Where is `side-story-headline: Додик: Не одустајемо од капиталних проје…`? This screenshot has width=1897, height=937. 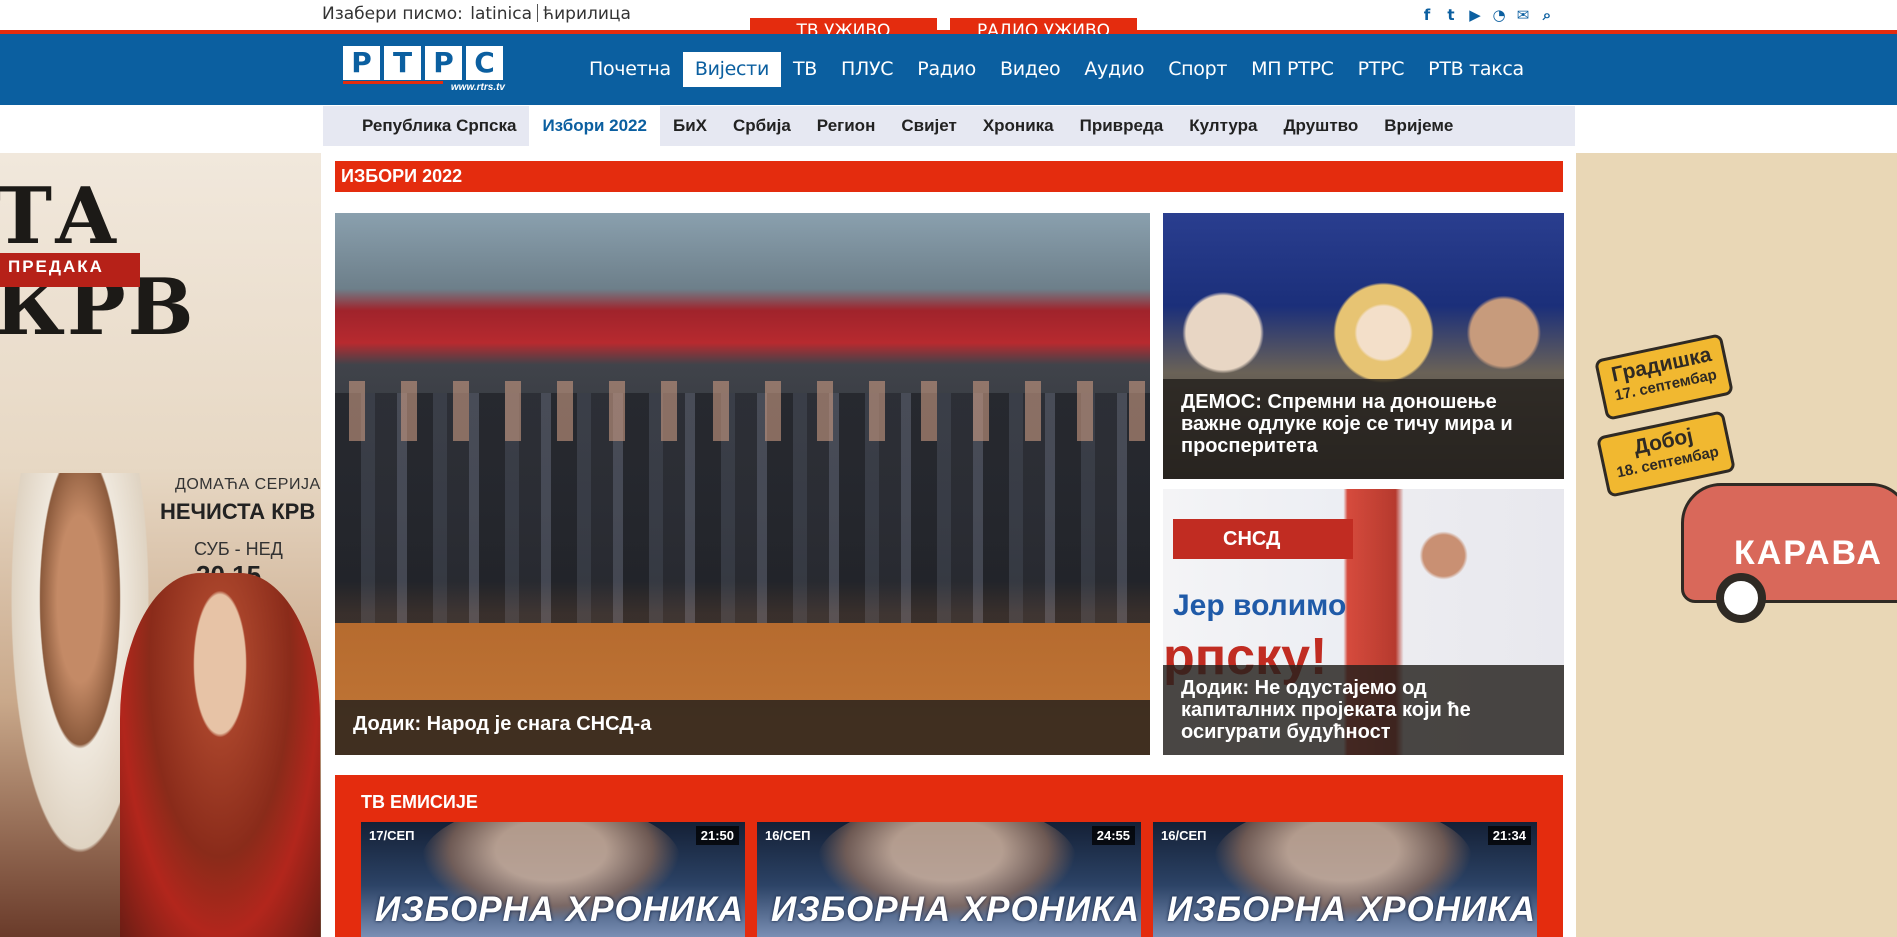 side-story-headline: Додик: Не одустајемо од капиталних проје… is located at coordinates (1363, 710).